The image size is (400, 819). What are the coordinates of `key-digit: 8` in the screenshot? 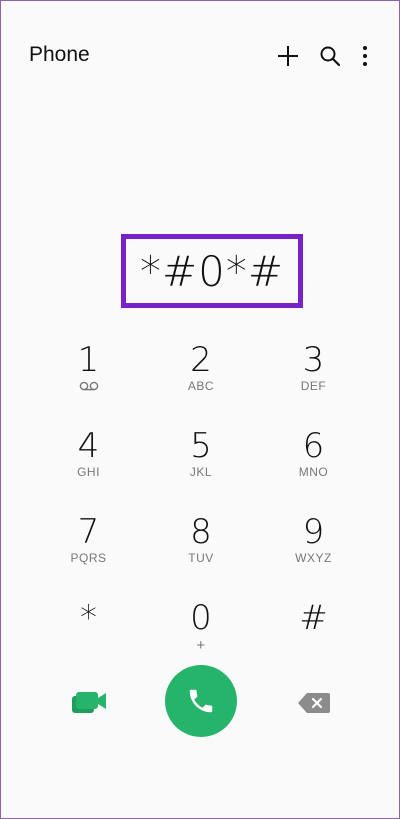 It's located at (201, 532).